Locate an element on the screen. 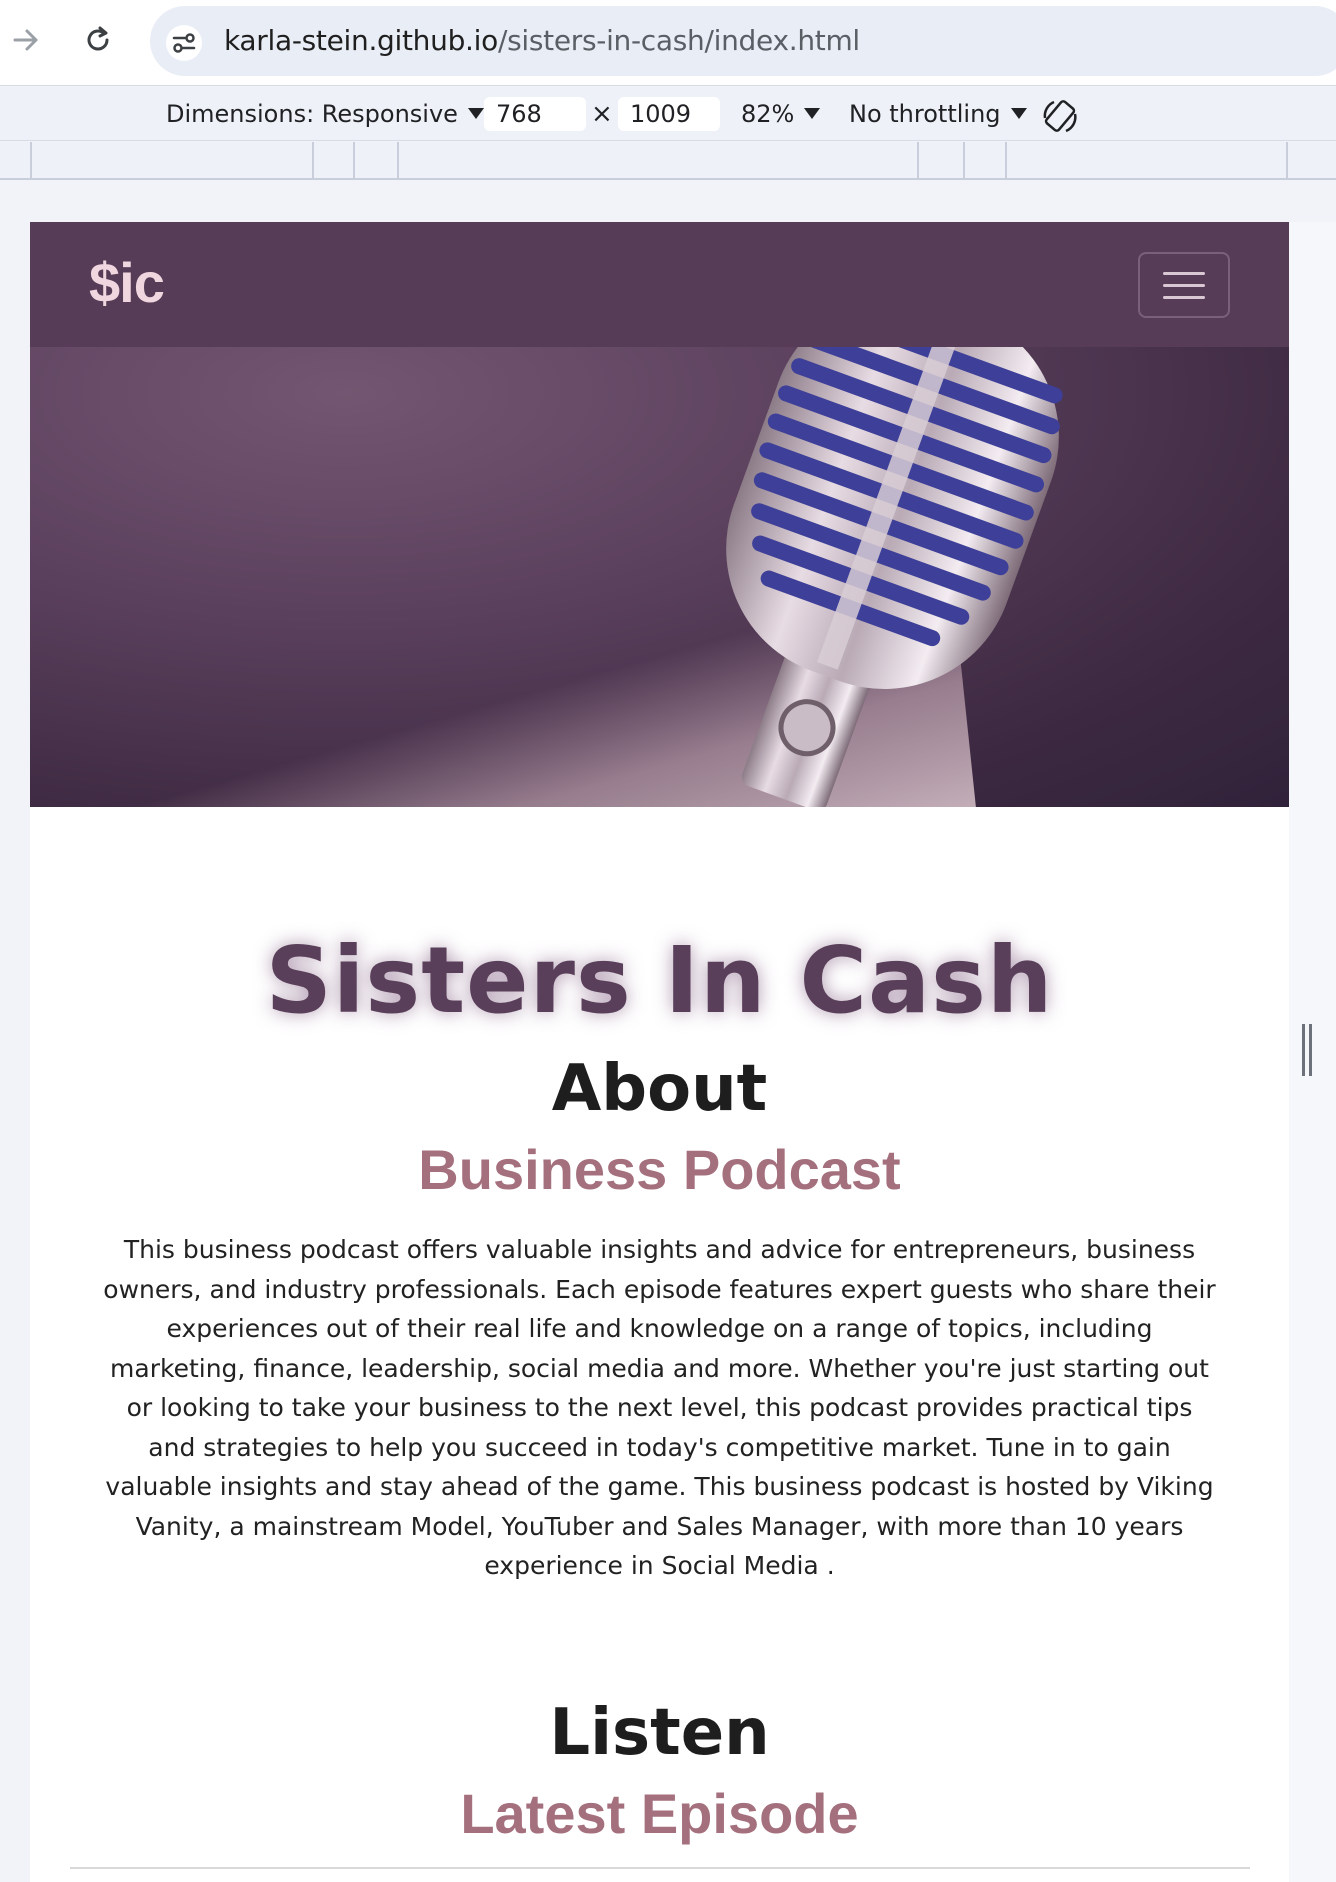  media-query-ruler is located at coordinates (668, 161).